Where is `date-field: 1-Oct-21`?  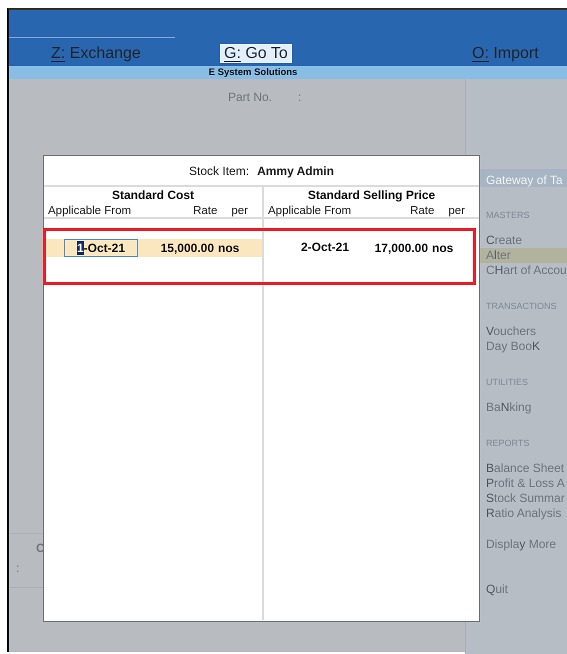
date-field: 1-Oct-21 is located at coordinates (101, 248).